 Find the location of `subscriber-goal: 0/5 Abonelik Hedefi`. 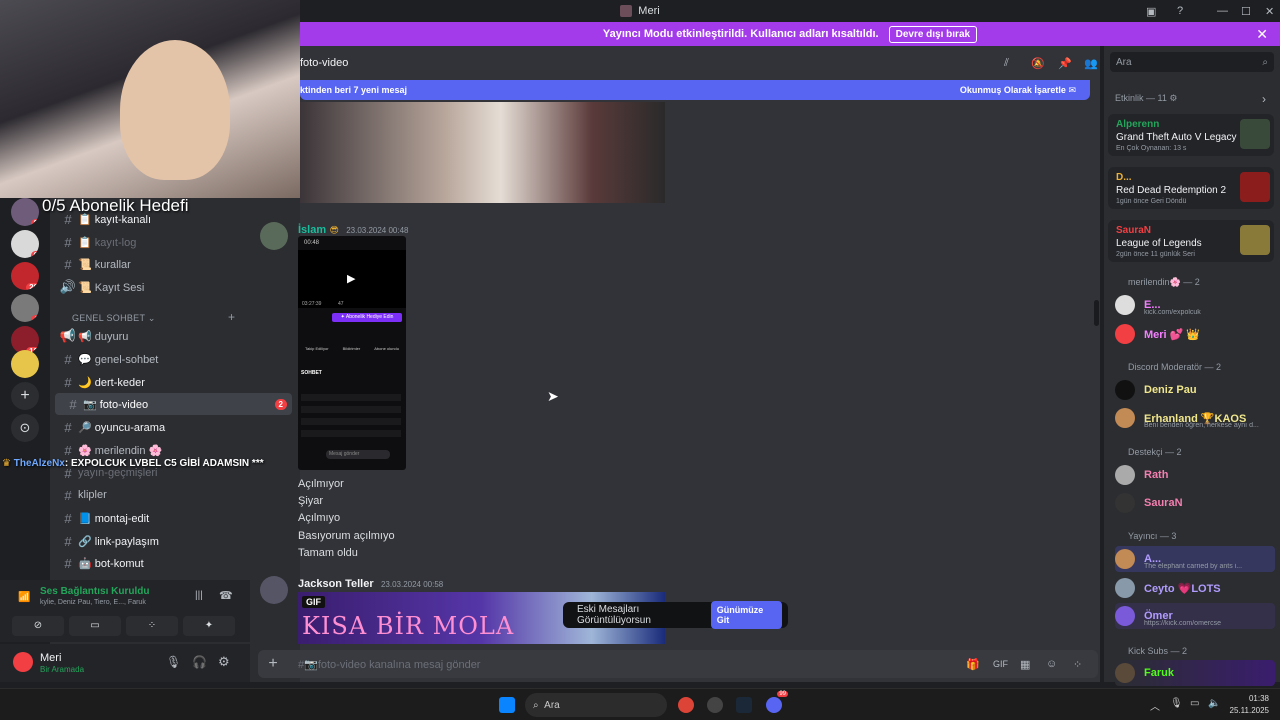

subscriber-goal: 0/5 Abonelik Hedefi is located at coordinates (115, 205).